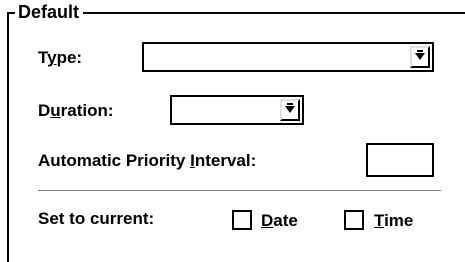 The width and height of the screenshot is (465, 262). What do you see at coordinates (76, 110) in the screenshot?
I see `duration-label: Duration:` at bounding box center [76, 110].